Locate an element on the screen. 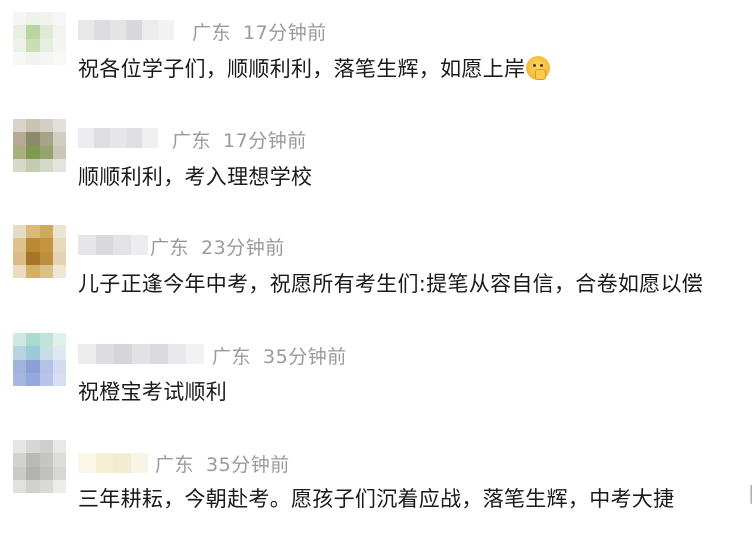 The image size is (756, 540). comment-body: 三年耕耘，今朝赴考。愿孩子们沉着应战，落笔生辉，中考大捷 is located at coordinates (376, 499).